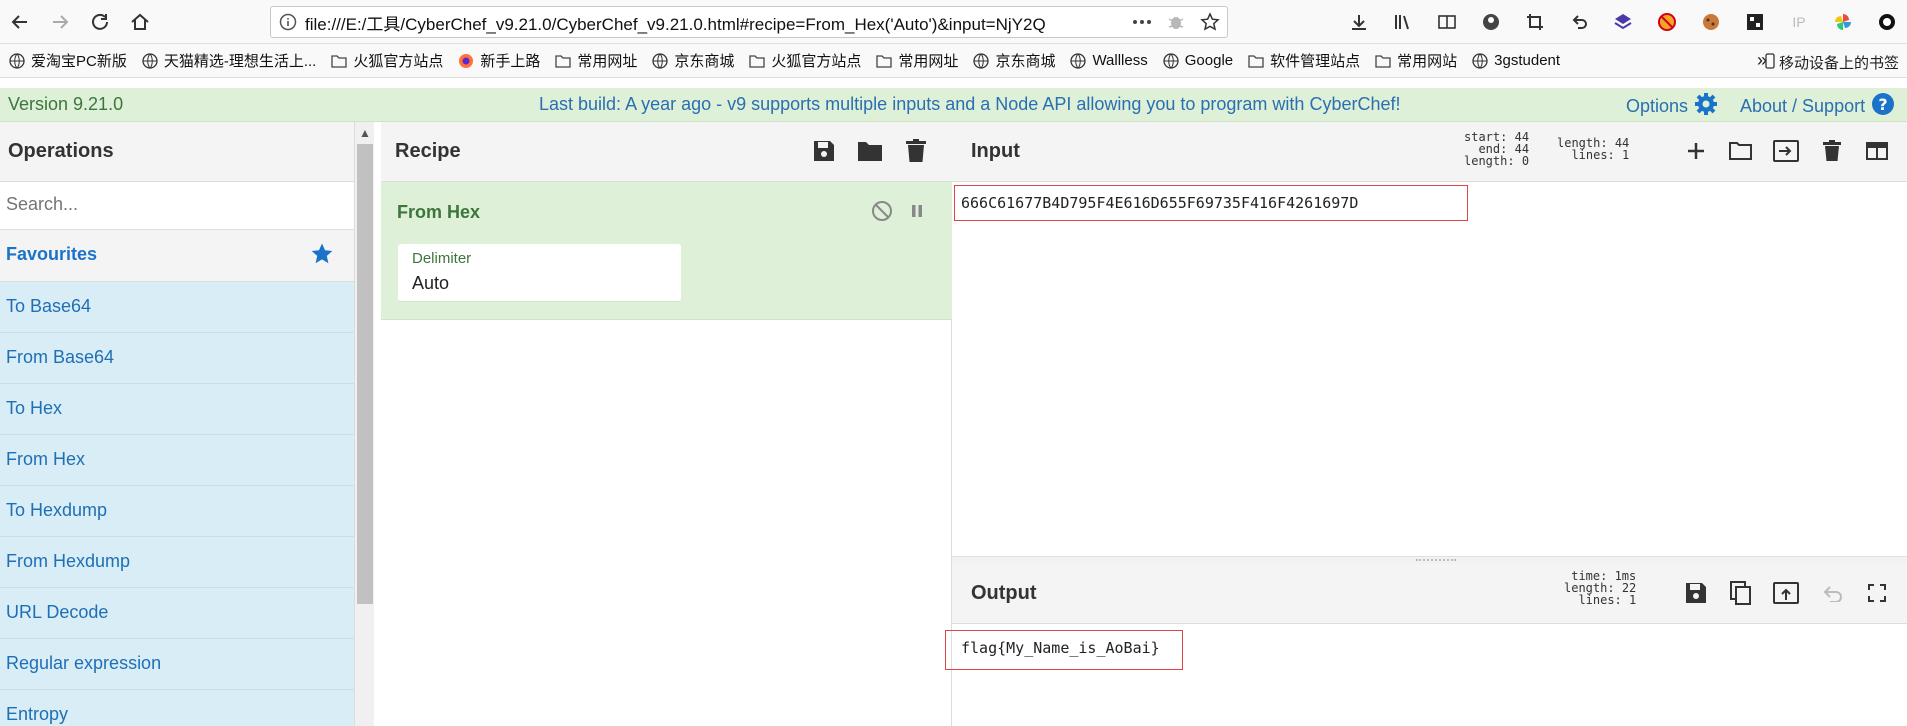 The image size is (1907, 726). Describe the element at coordinates (1197, 61) in the screenshot. I see `bookmark-item: Google` at that location.